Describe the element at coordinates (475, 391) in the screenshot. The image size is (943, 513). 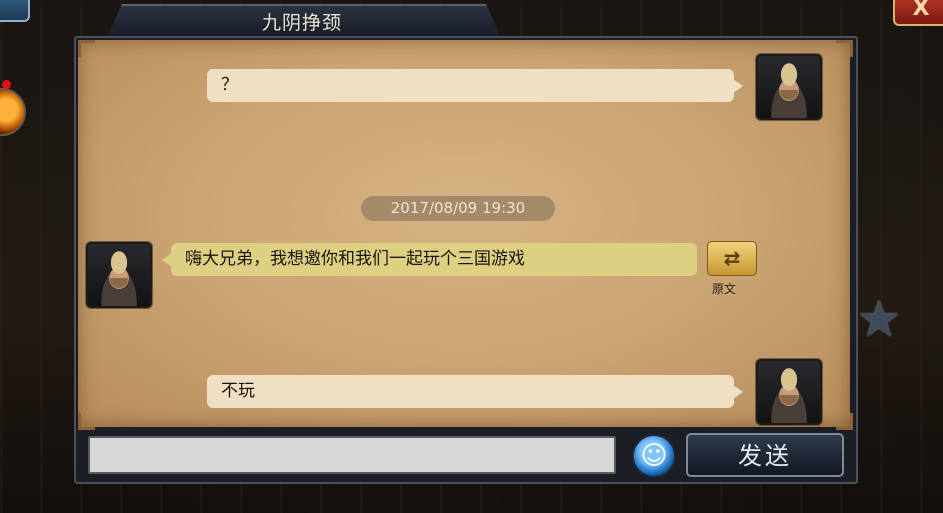
I see `message-bubble-self: 不玩` at that location.